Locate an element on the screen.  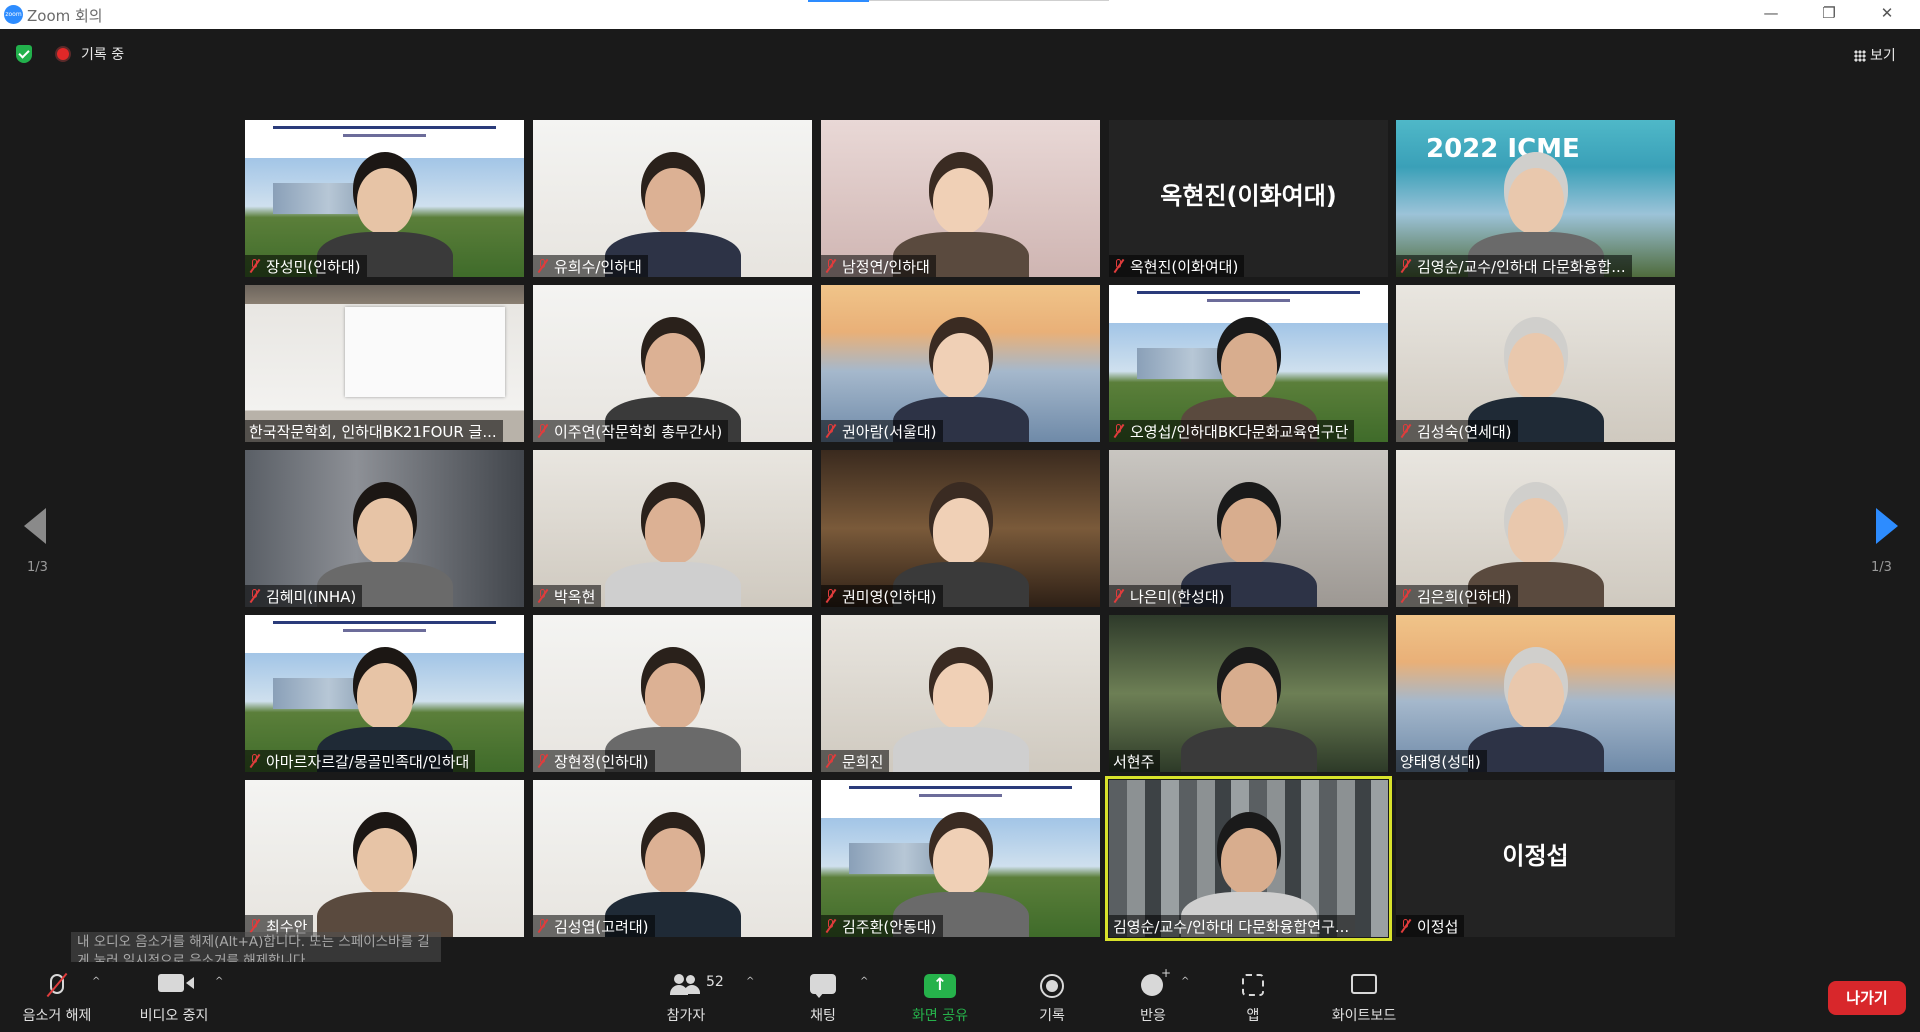
previous-page-arrow-icon is located at coordinates (35, 526).